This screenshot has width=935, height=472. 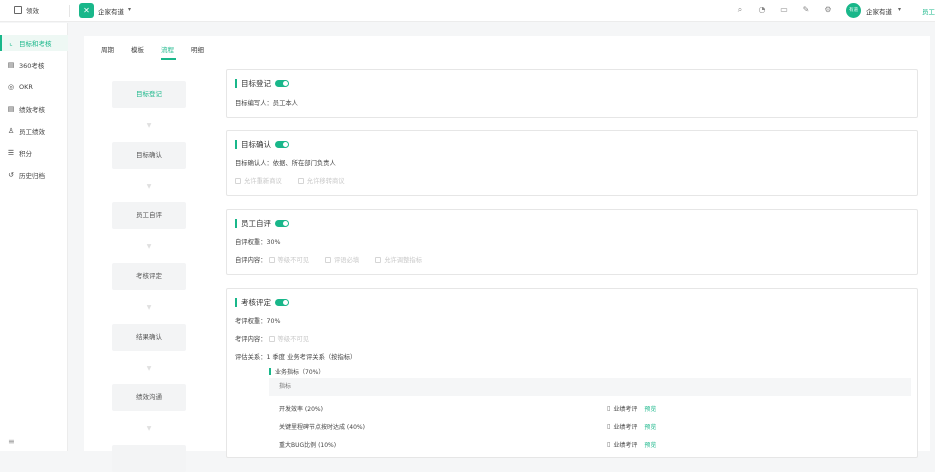 I want to click on chart-line-icon: ⌞, so click(x=11, y=43).